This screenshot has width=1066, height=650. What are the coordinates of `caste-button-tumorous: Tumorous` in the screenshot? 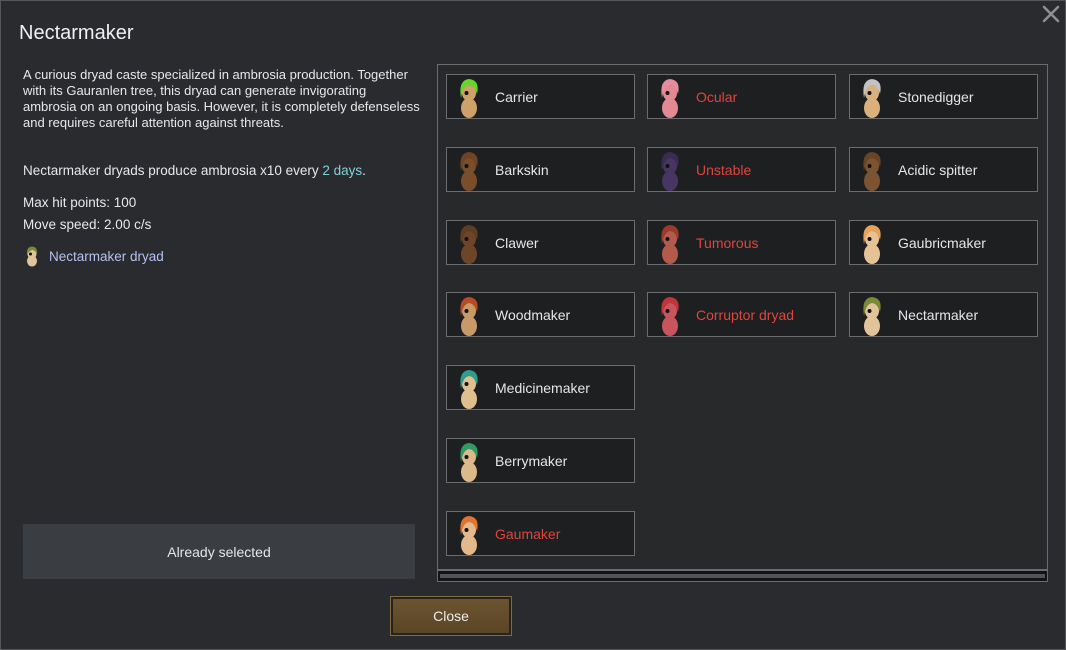 It's located at (741, 242).